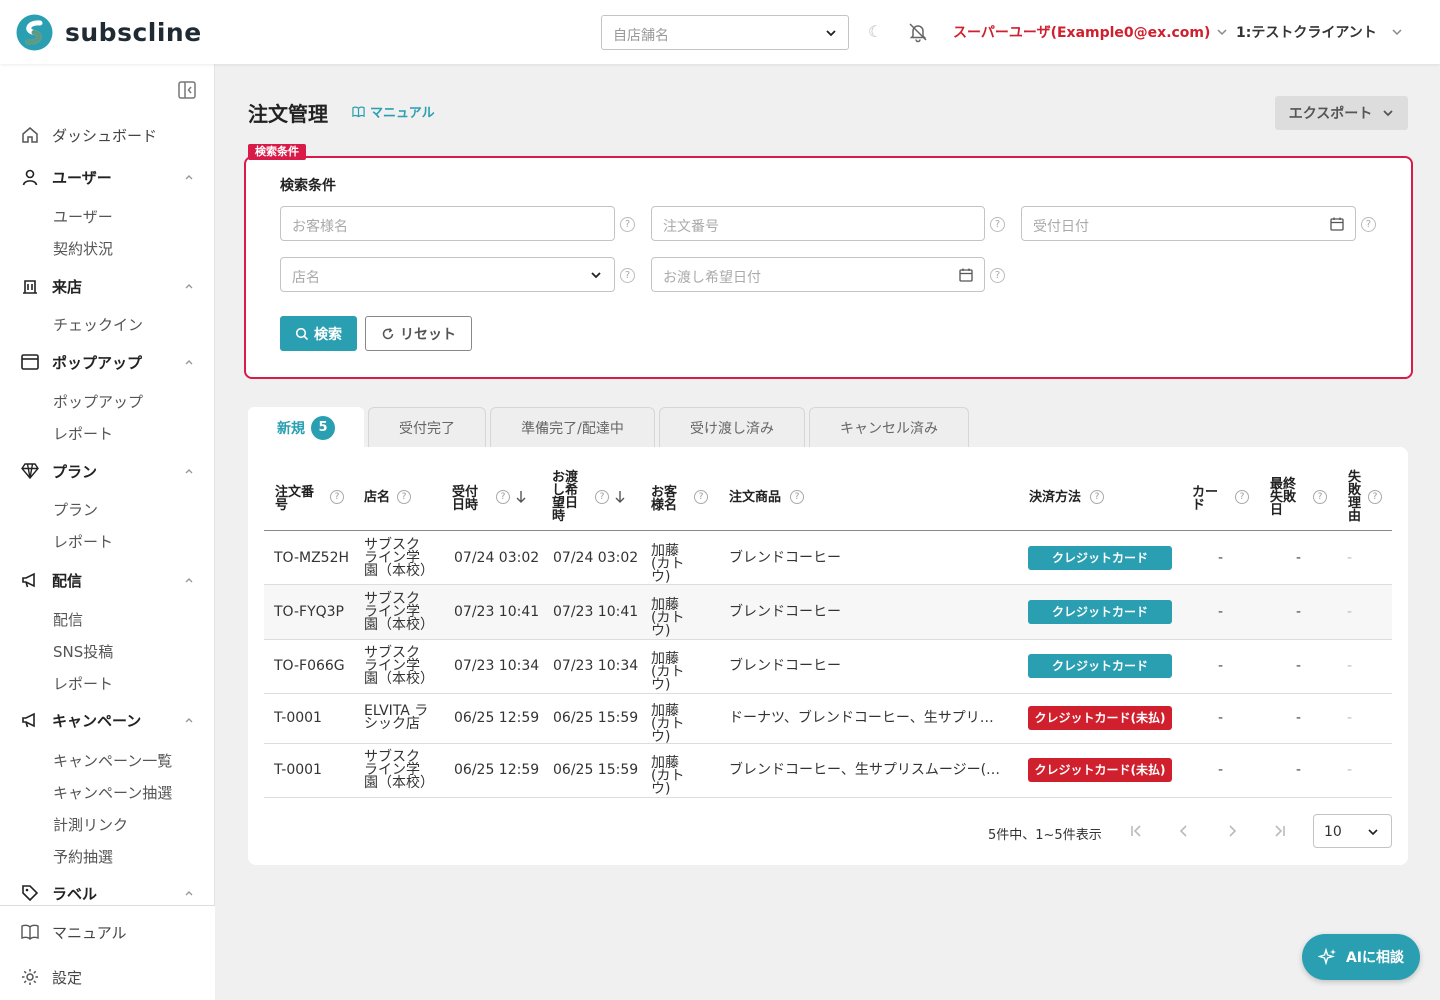 Image resolution: width=1440 pixels, height=1000 pixels. What do you see at coordinates (83, 248) in the screenshot?
I see `sidebar-item-contracts: 契約状況` at bounding box center [83, 248].